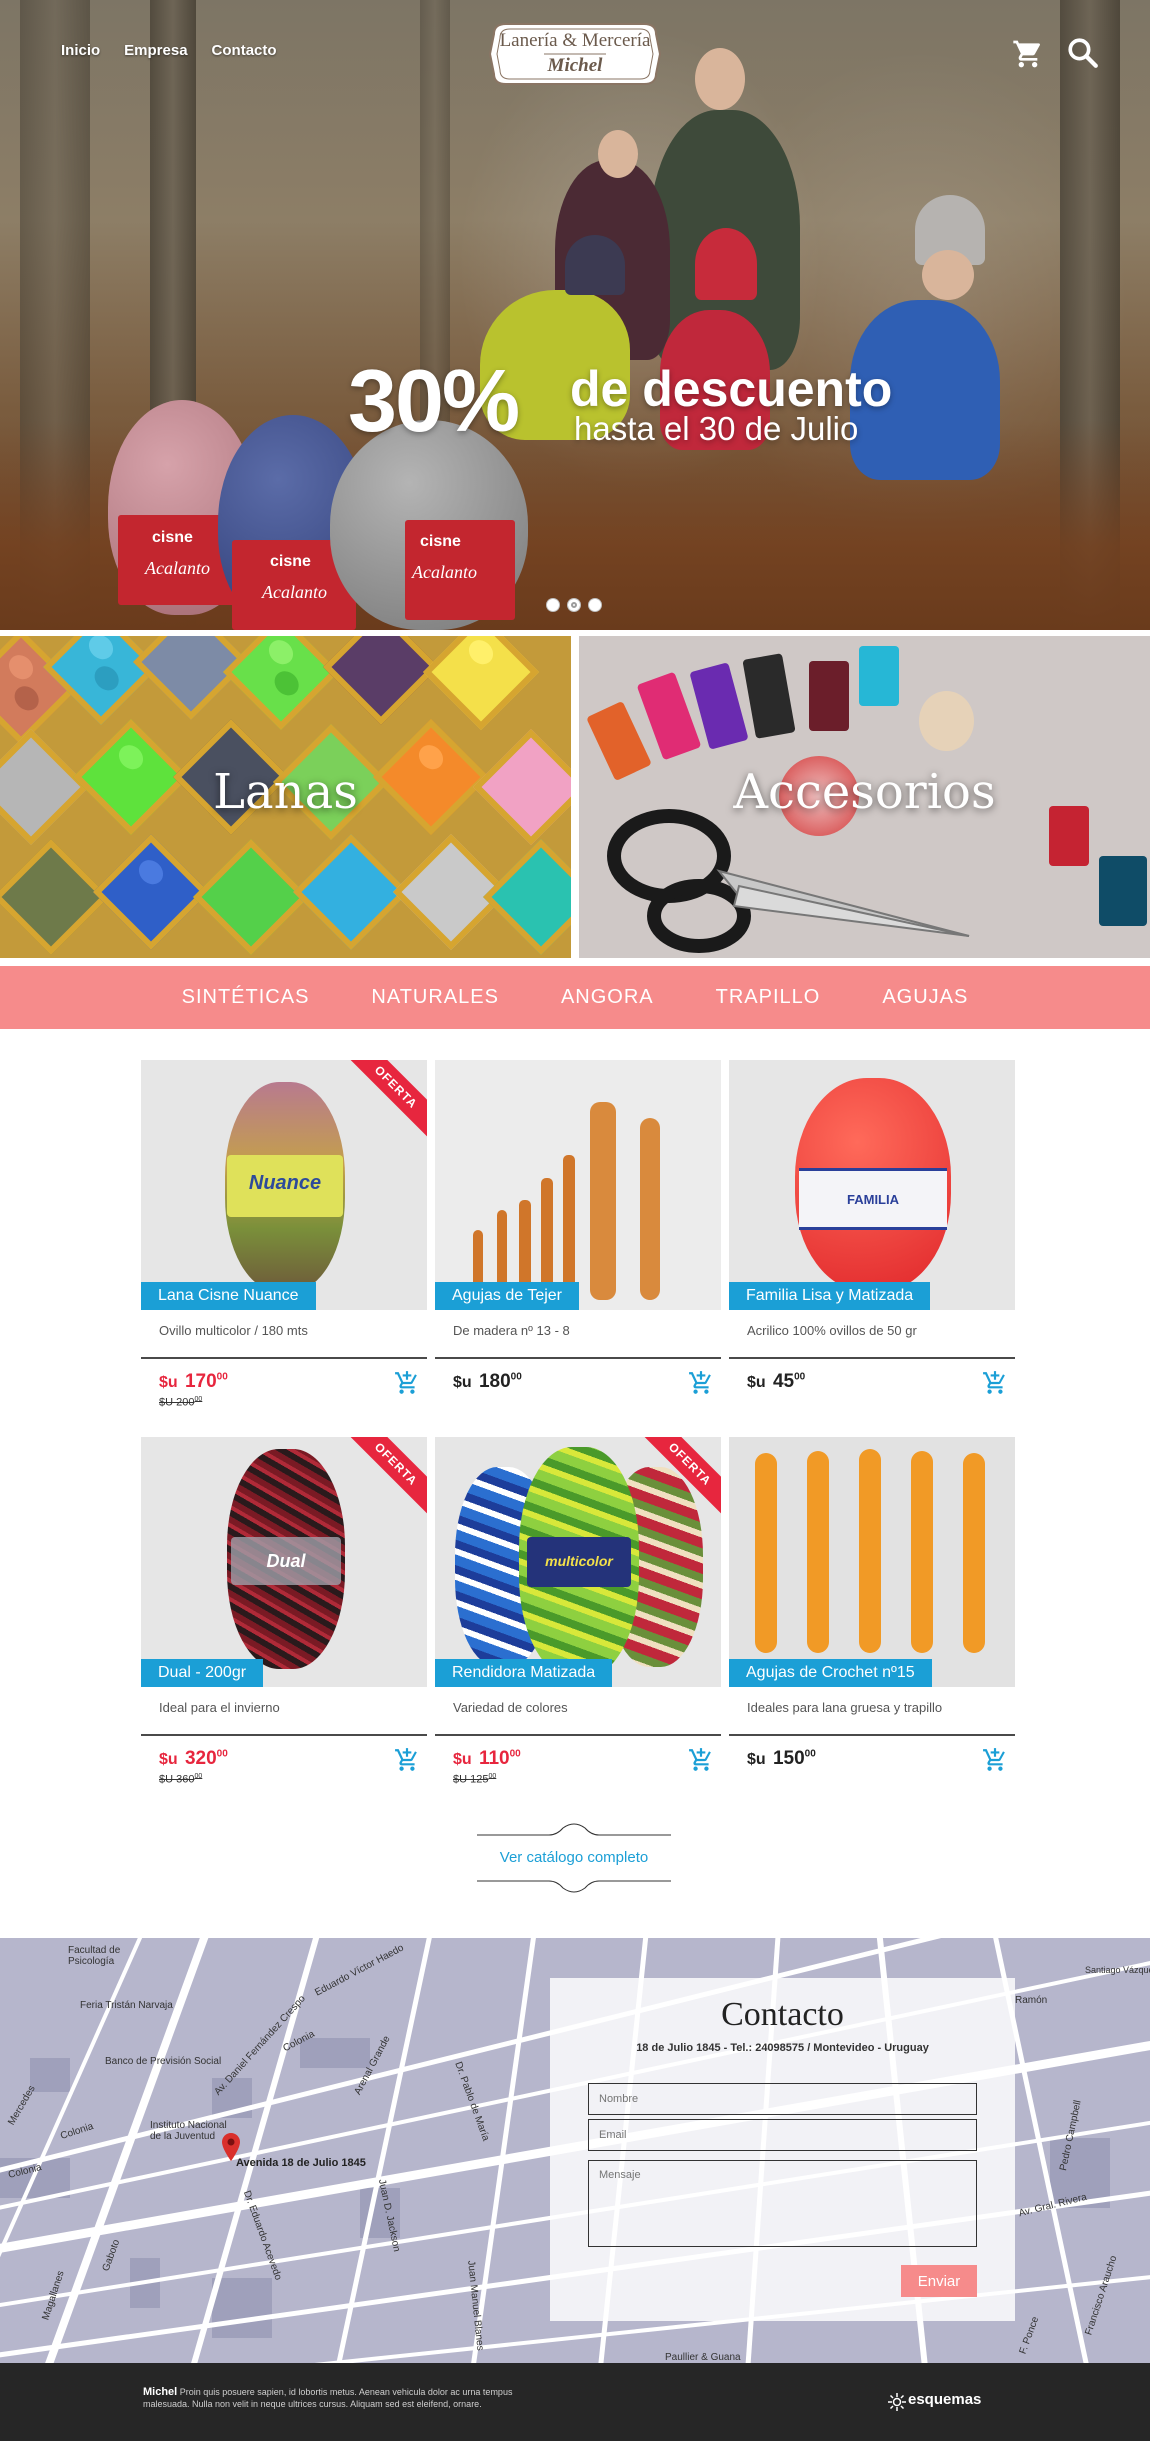 The height and width of the screenshot is (2441, 1150). What do you see at coordinates (219, 1707) in the screenshot?
I see `product-description: Ideal para el invierno` at bounding box center [219, 1707].